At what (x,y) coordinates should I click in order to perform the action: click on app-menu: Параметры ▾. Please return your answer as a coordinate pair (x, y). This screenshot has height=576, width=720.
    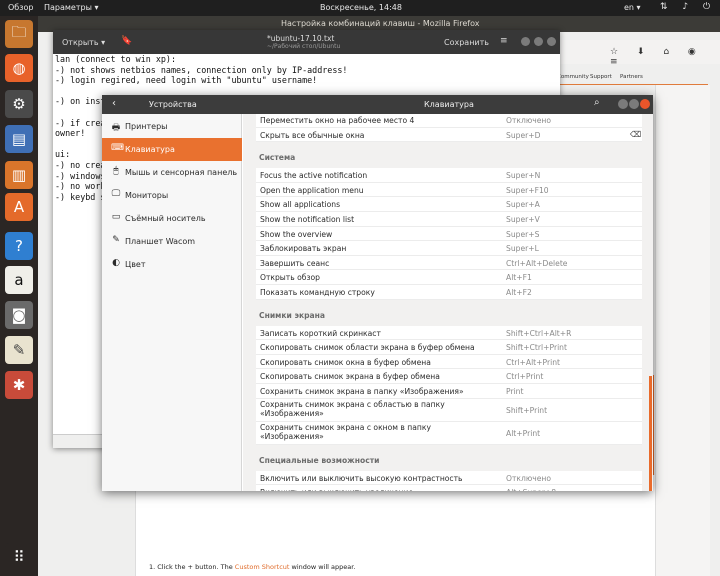
    Looking at the image, I should click on (71, 7).